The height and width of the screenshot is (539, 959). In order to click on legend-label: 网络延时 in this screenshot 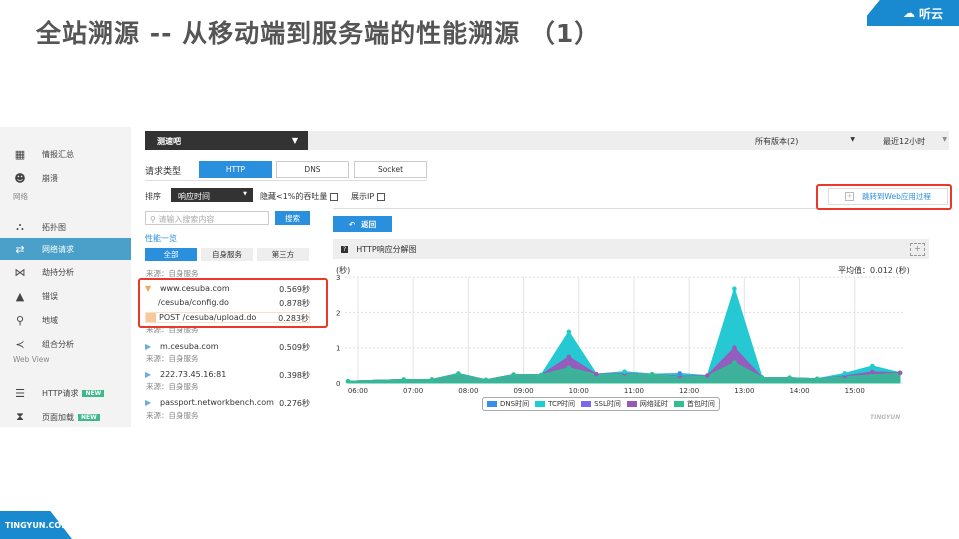, I will do `click(653, 404)`.